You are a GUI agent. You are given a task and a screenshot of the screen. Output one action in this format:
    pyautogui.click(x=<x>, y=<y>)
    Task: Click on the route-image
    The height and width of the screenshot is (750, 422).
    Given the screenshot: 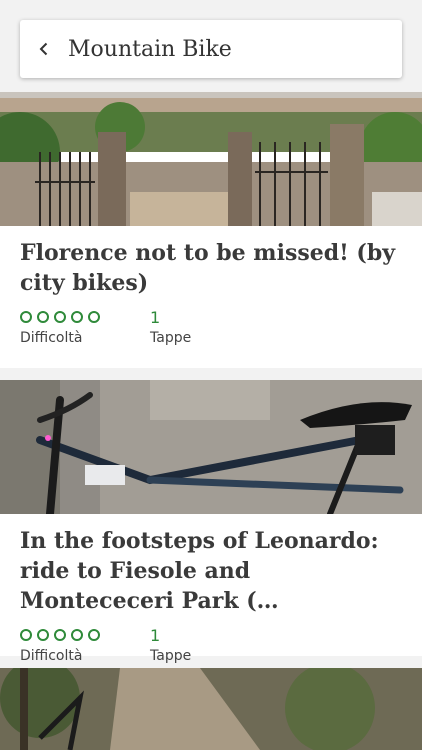 What is the action you would take?
    pyautogui.click(x=211, y=709)
    